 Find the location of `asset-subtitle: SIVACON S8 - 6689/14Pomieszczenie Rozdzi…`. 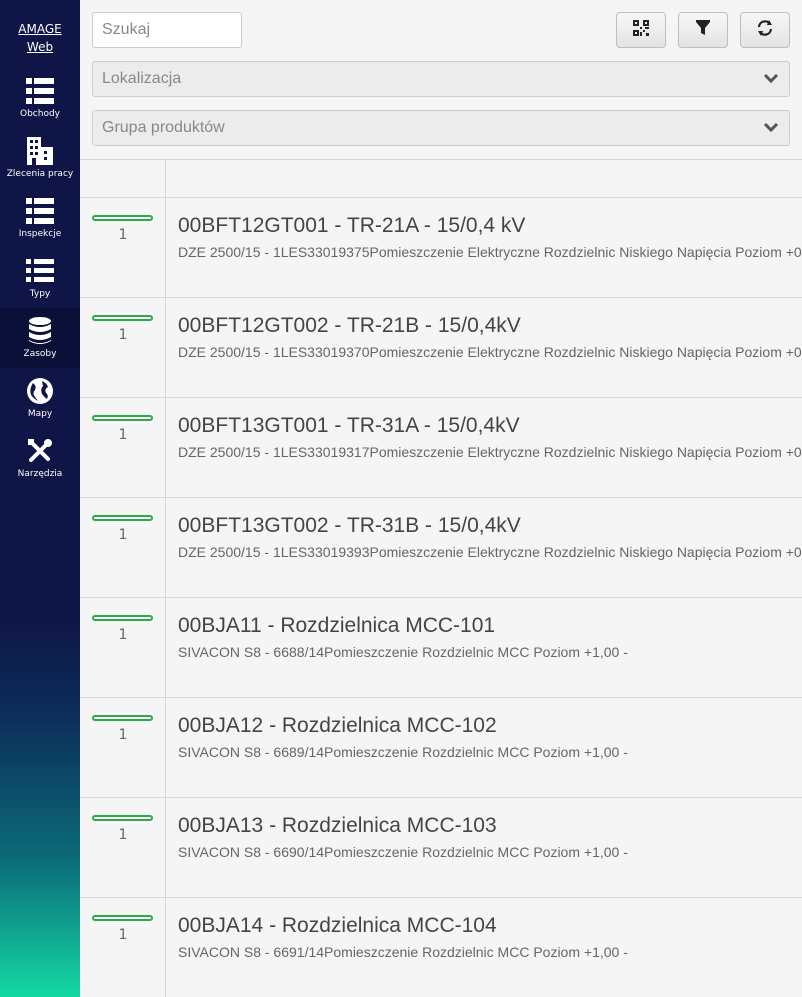

asset-subtitle: SIVACON S8 - 6689/14Pomieszczenie Rozdzi… is located at coordinates (403, 752).